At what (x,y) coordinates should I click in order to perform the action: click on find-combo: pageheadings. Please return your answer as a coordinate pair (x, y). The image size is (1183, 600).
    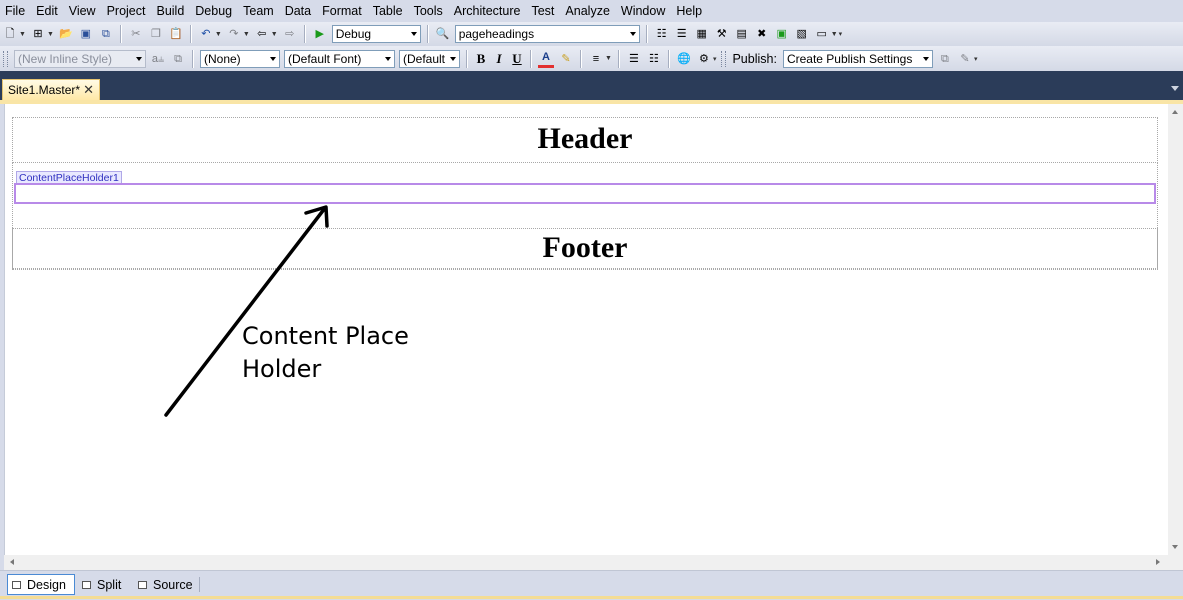
    Looking at the image, I should click on (547, 34).